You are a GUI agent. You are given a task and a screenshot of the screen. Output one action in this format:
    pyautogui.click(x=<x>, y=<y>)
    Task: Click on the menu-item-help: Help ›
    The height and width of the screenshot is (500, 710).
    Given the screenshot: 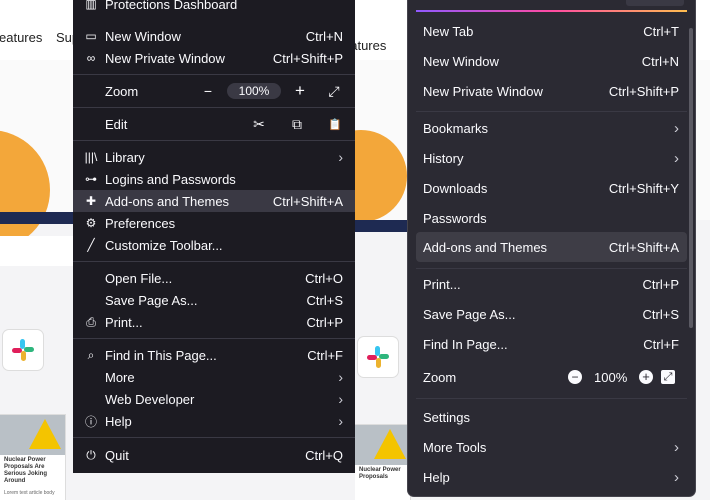 What is the action you would take?
    pyautogui.click(x=551, y=477)
    